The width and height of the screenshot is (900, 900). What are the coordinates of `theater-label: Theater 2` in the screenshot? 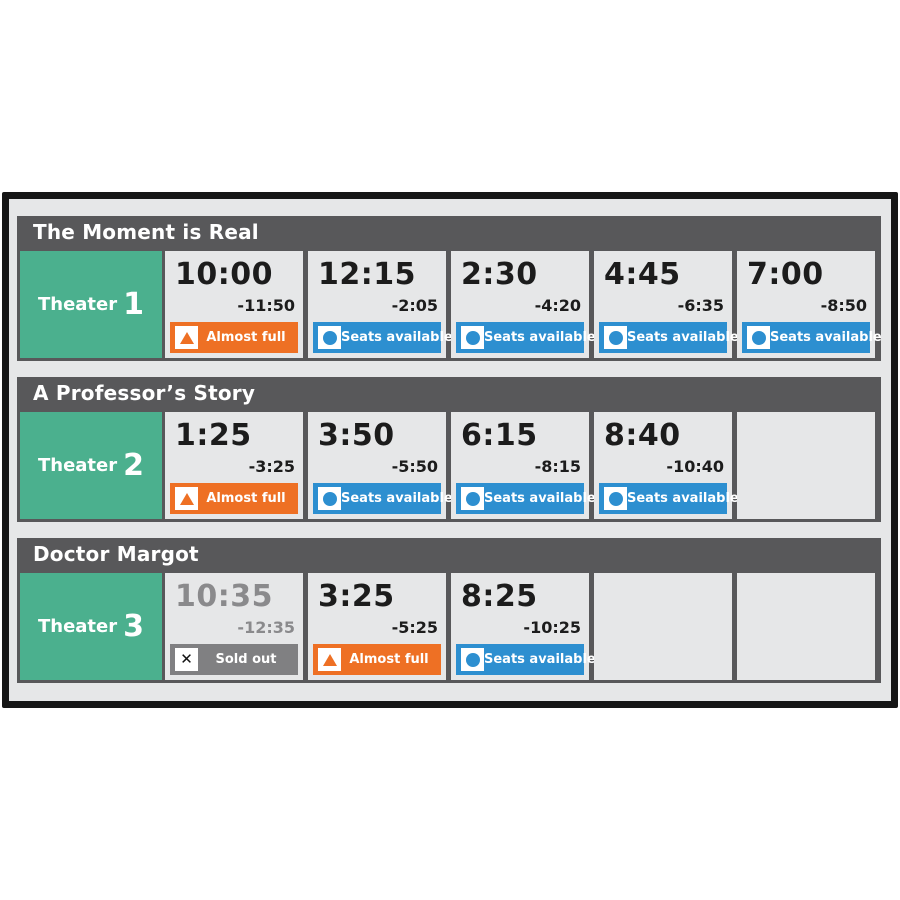 It's located at (91, 465).